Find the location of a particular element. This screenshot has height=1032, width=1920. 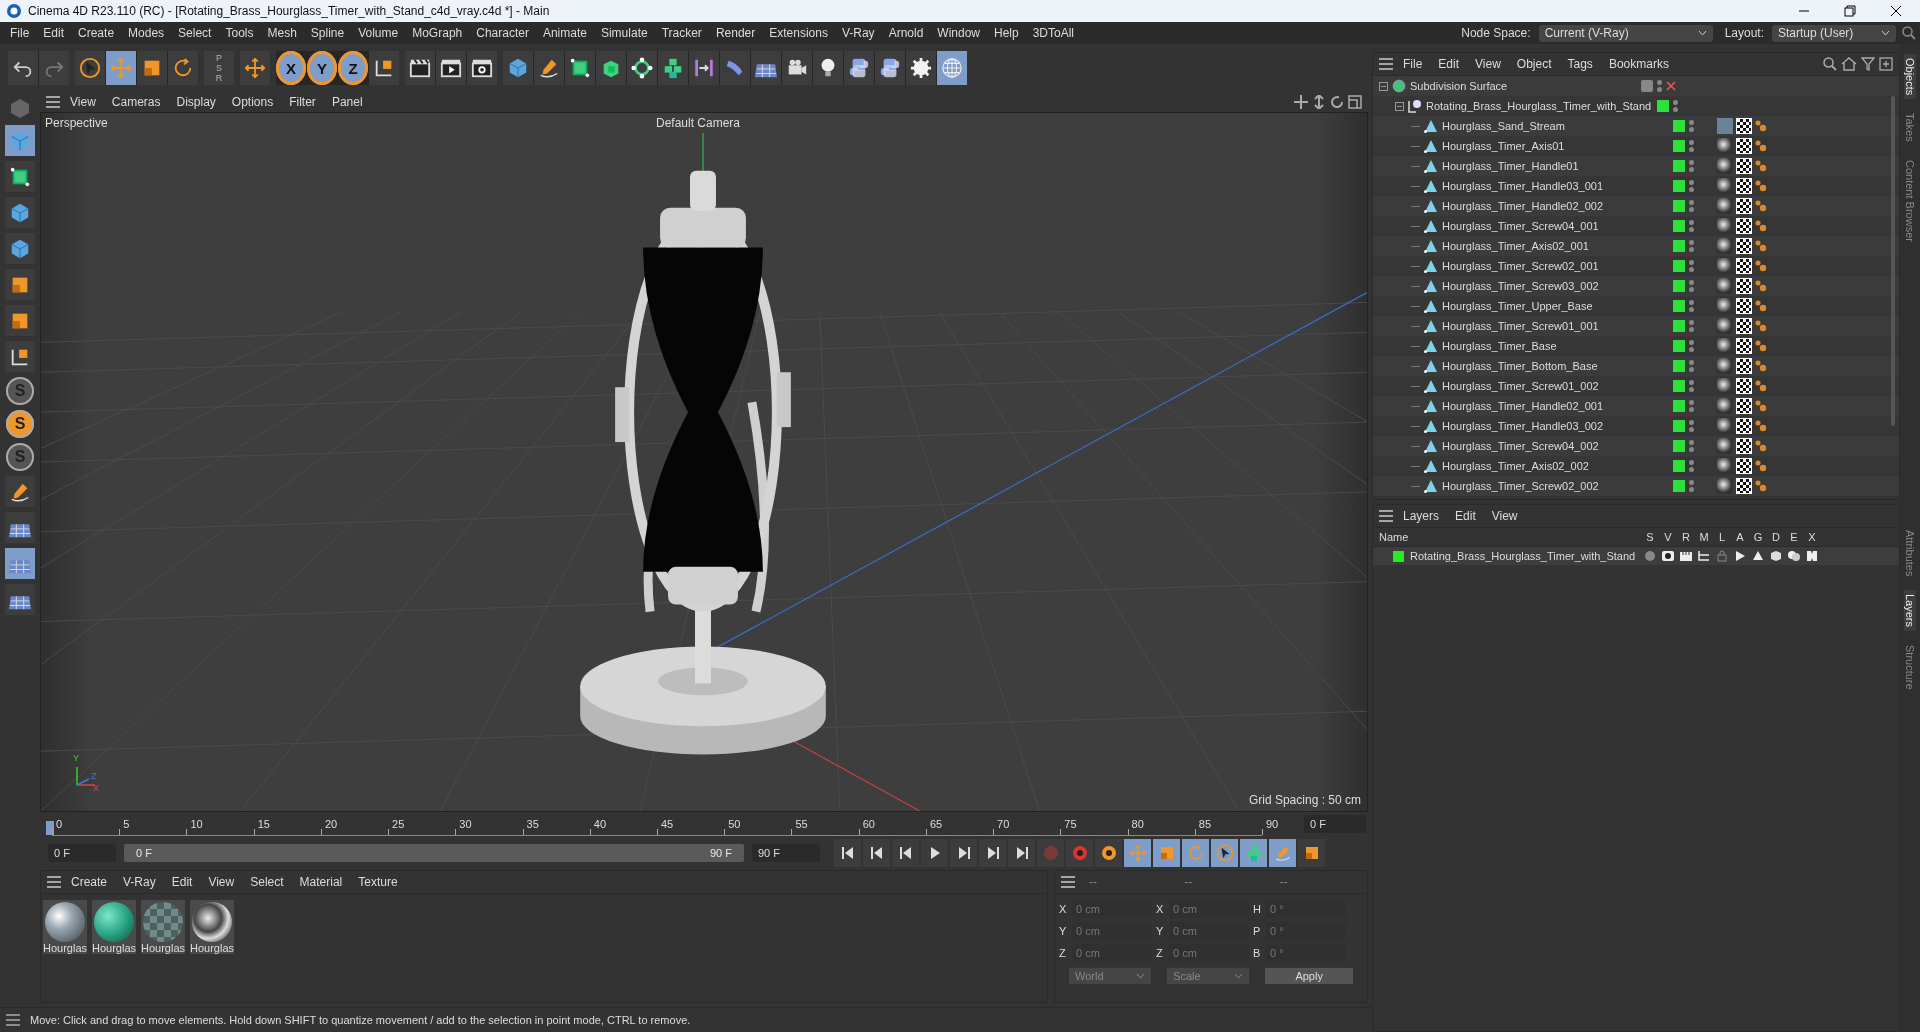

object-name: Hourglass_Timer_Handle01 is located at coordinates (1510, 166).